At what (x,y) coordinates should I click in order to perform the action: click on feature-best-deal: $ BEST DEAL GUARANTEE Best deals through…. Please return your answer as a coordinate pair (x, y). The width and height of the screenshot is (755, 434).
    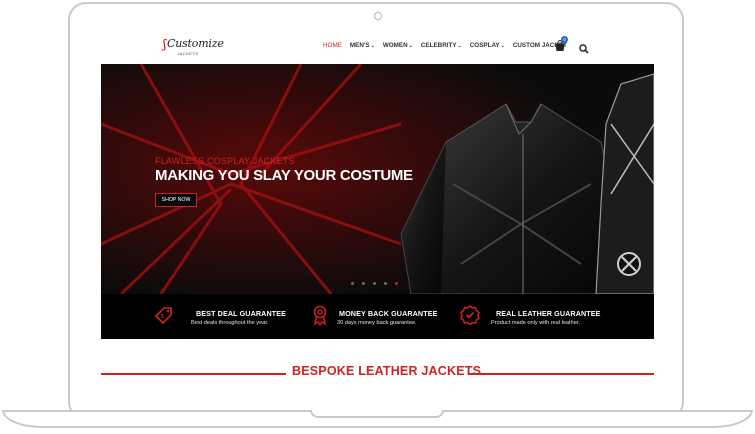
    Looking at the image, I should click on (228, 316).